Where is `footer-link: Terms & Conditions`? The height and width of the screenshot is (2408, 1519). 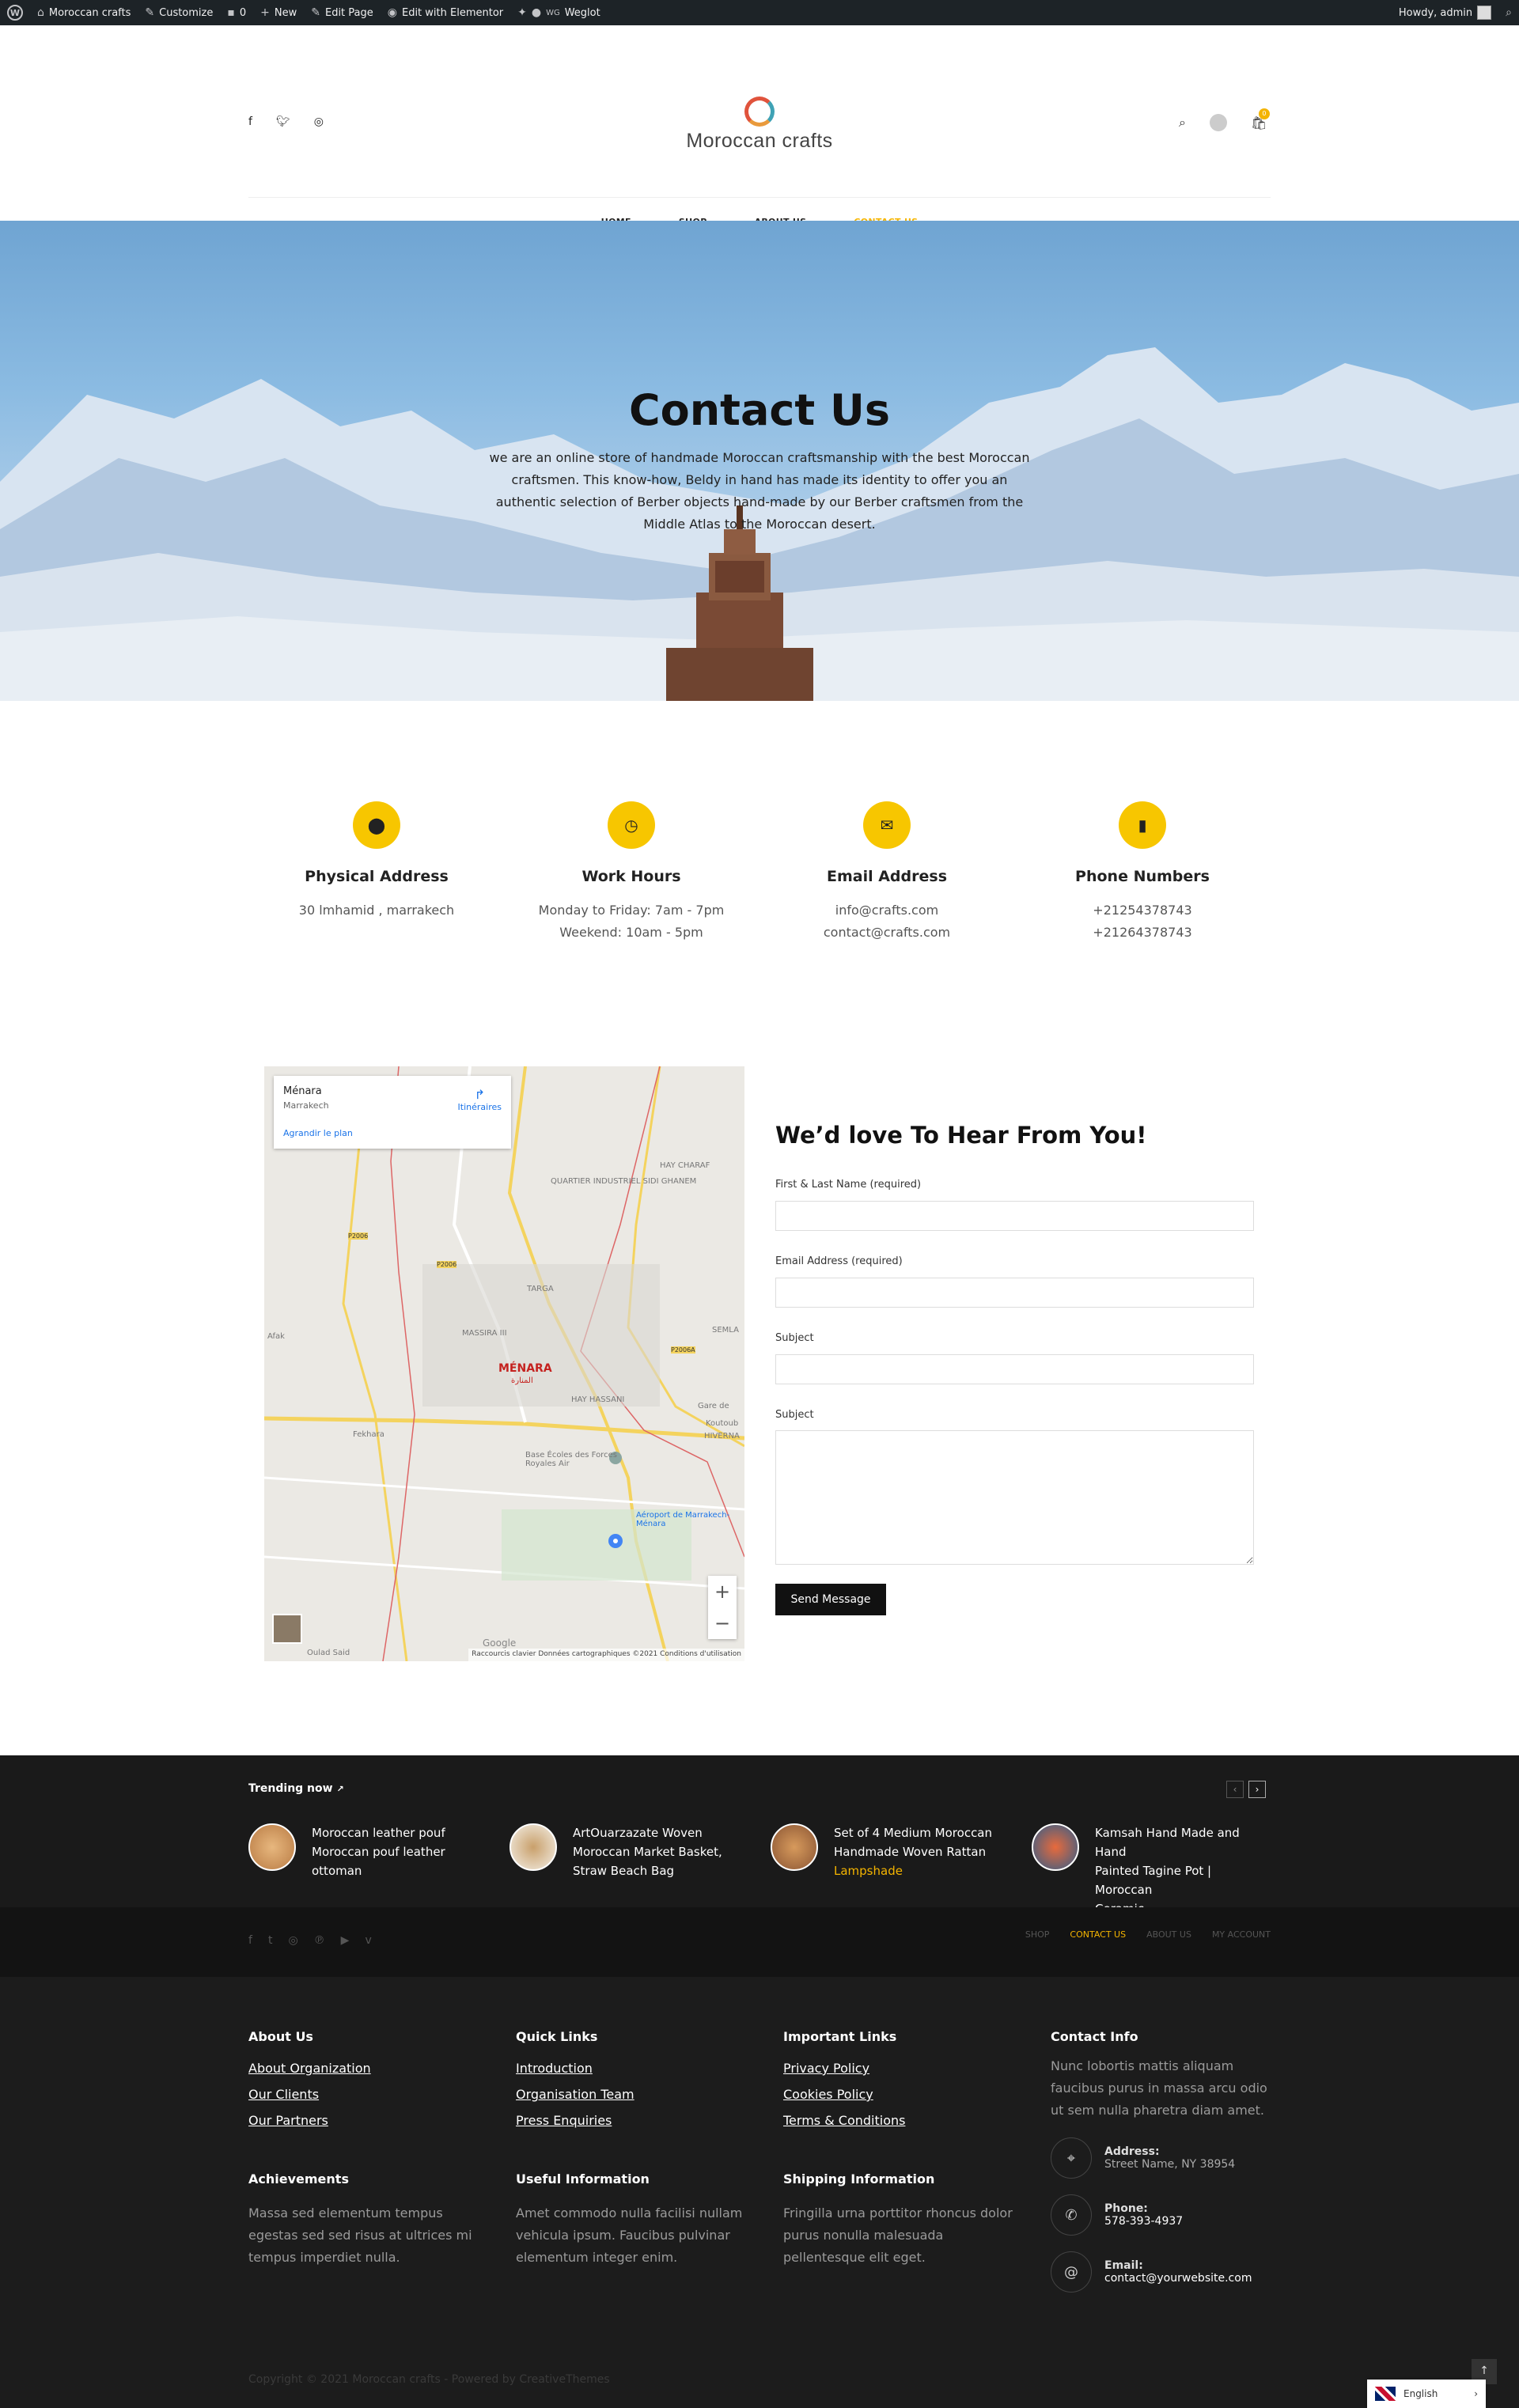 footer-link: Terms & Conditions is located at coordinates (902, 2120).